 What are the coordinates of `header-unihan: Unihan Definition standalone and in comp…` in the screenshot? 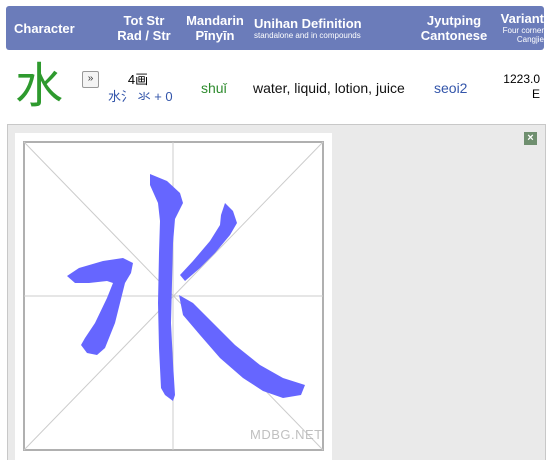 It's located at (308, 28).